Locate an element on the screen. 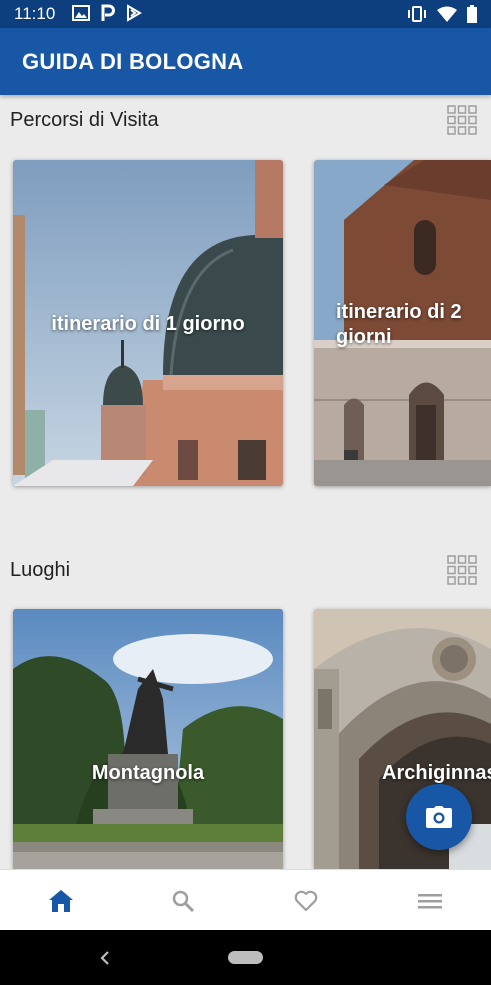 The height and width of the screenshot is (985, 491). wifi-icon is located at coordinates (447, 14).